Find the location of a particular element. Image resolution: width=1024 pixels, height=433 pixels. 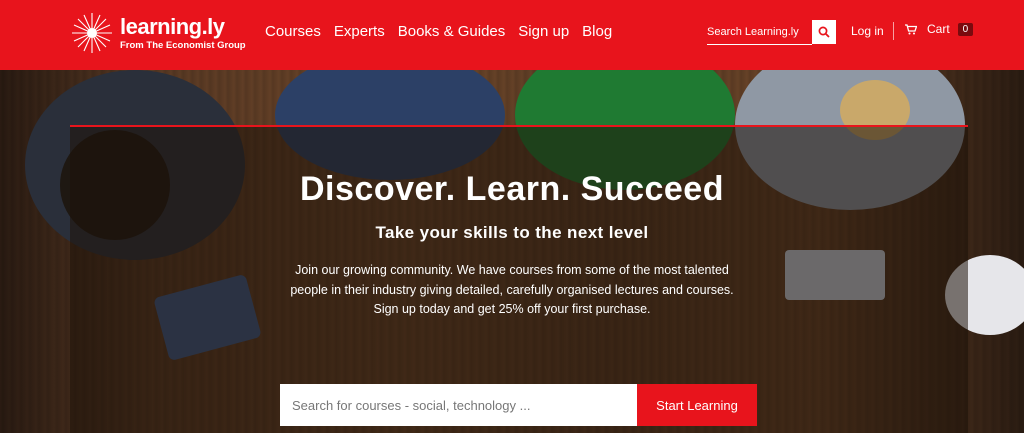

search-icon is located at coordinates (824, 32).